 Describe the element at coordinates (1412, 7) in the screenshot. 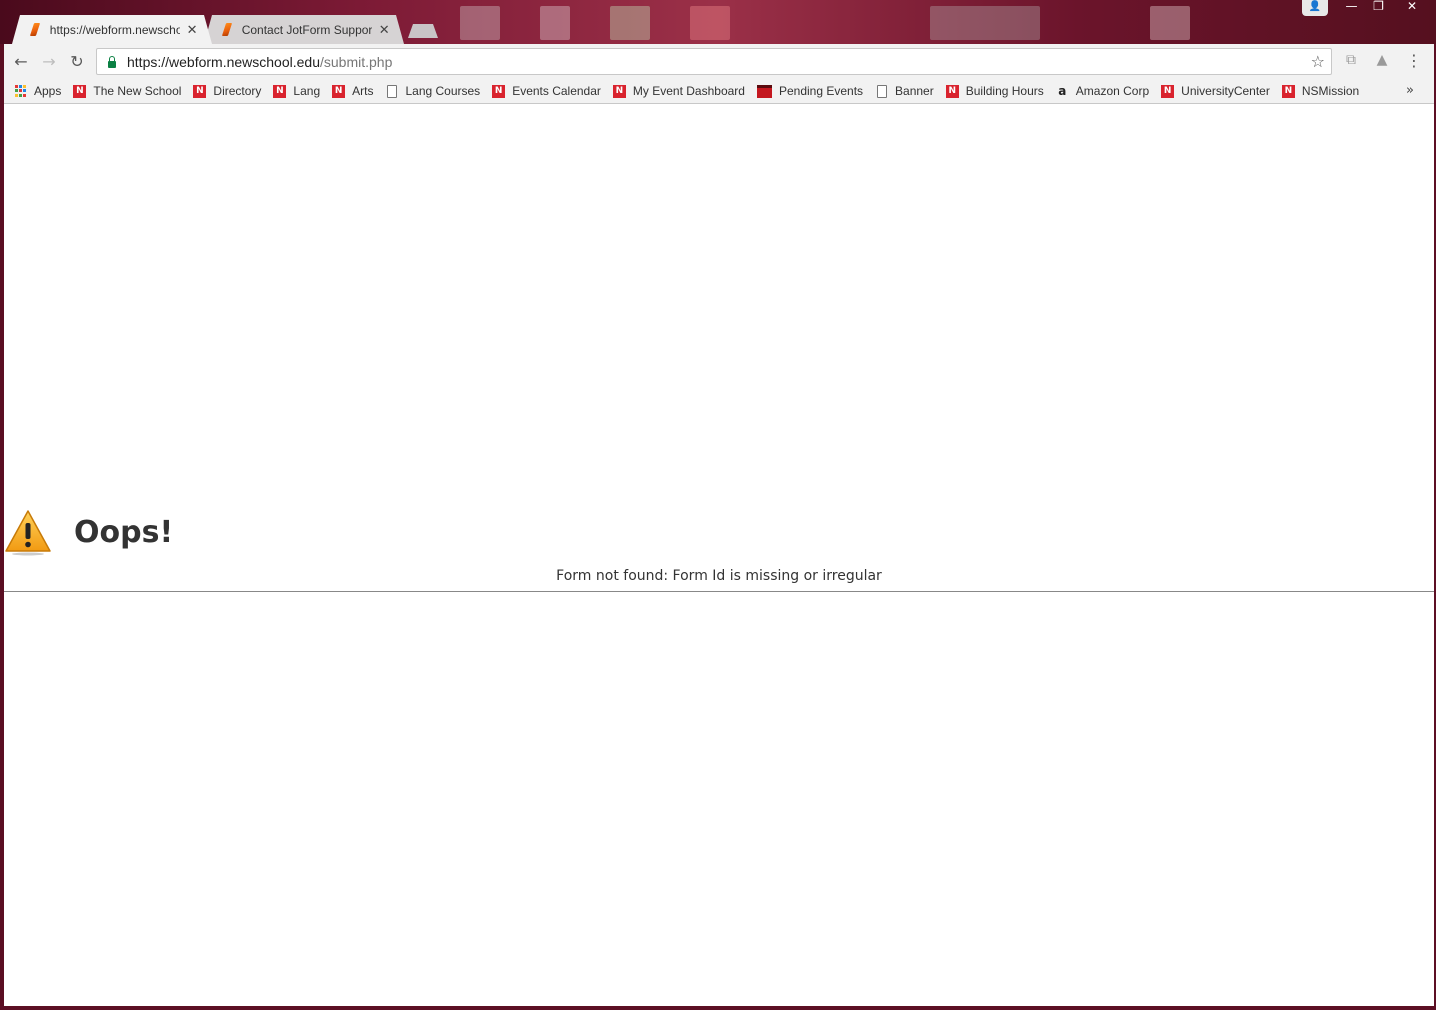

I see `close-window-button: ✕` at that location.